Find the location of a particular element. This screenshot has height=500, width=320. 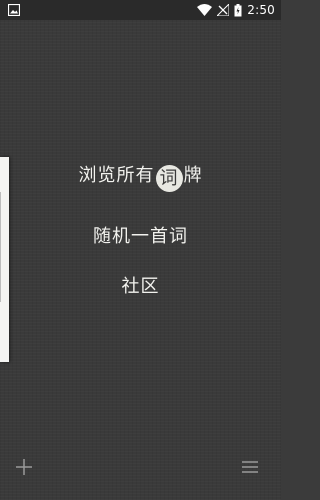

status-icons: 2:50 is located at coordinates (236, 10).